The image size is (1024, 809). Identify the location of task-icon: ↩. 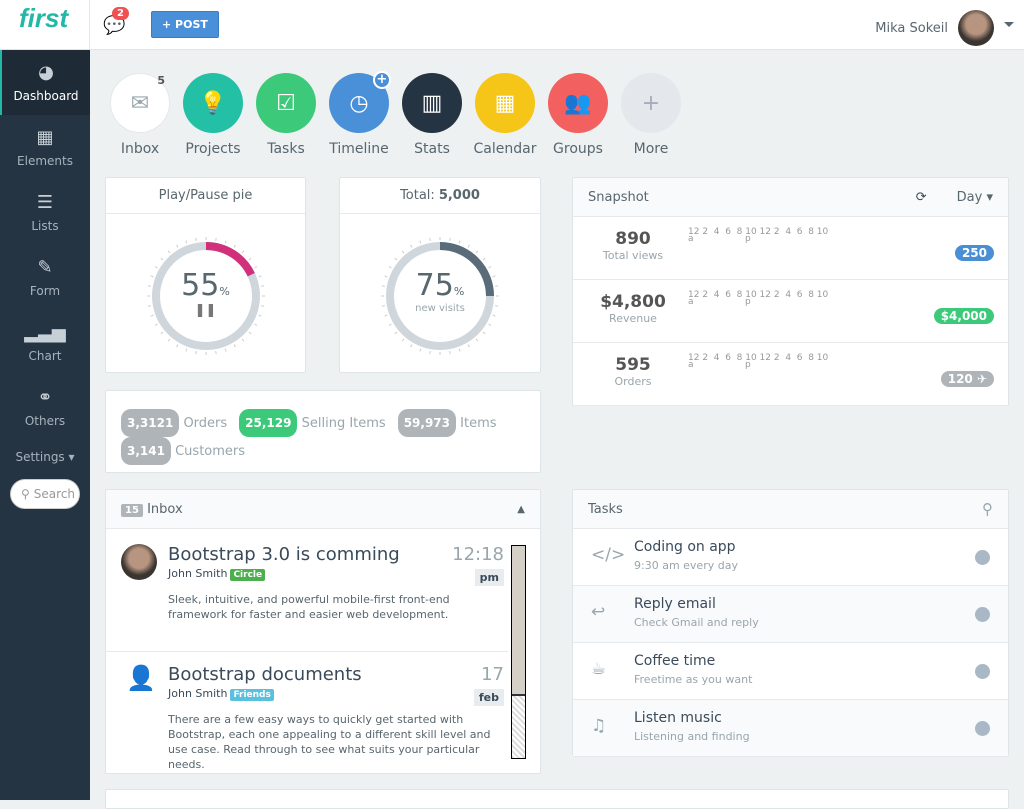
(598, 612).